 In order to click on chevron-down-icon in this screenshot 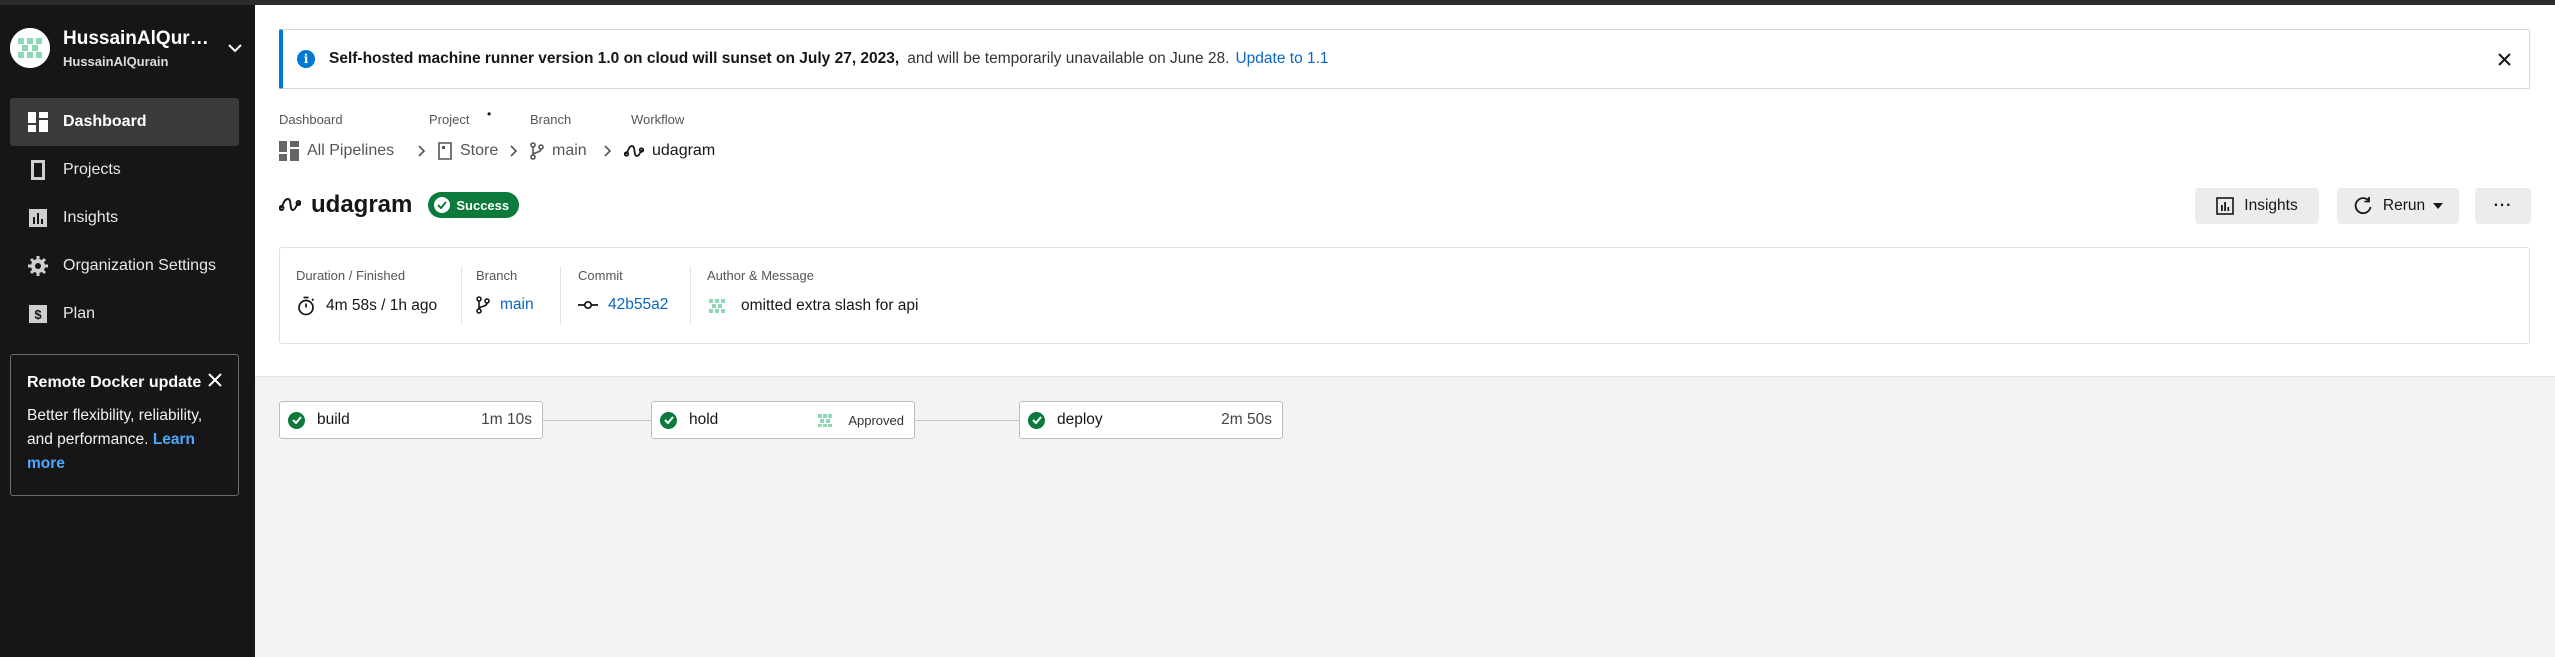, I will do `click(235, 48)`.